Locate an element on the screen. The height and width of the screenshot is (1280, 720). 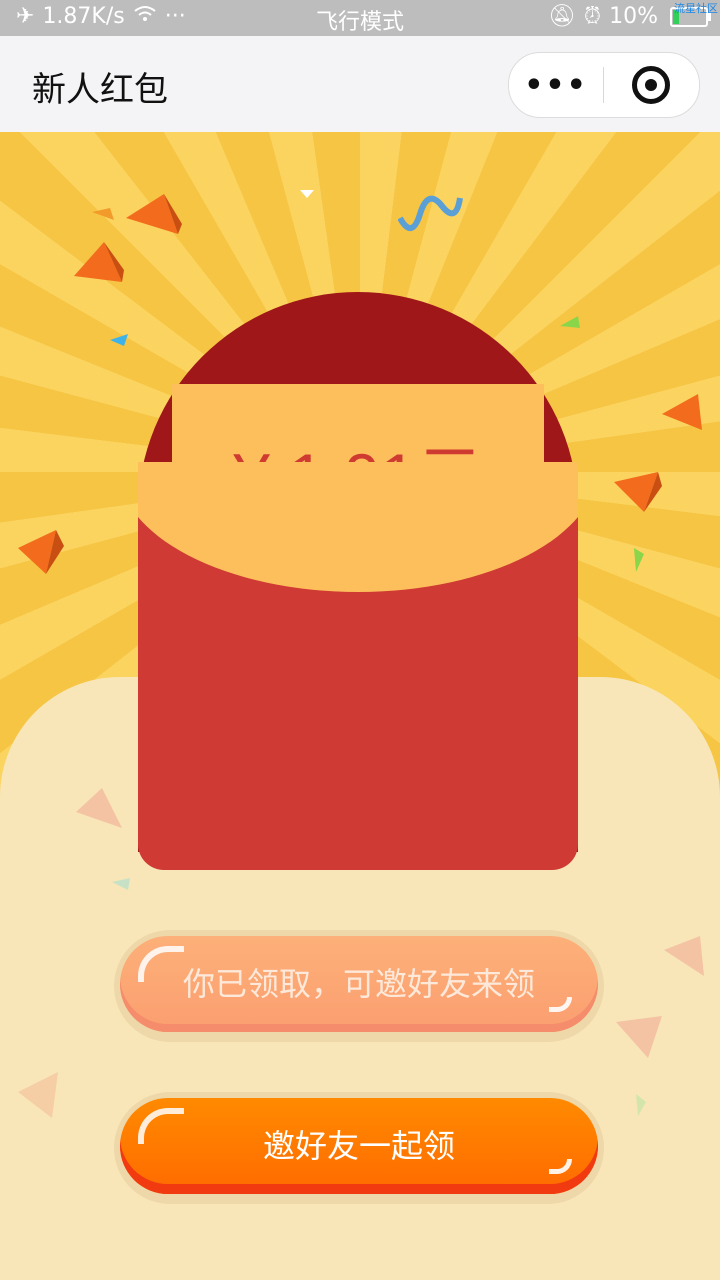
streamer is located at coordinates (430, 213).